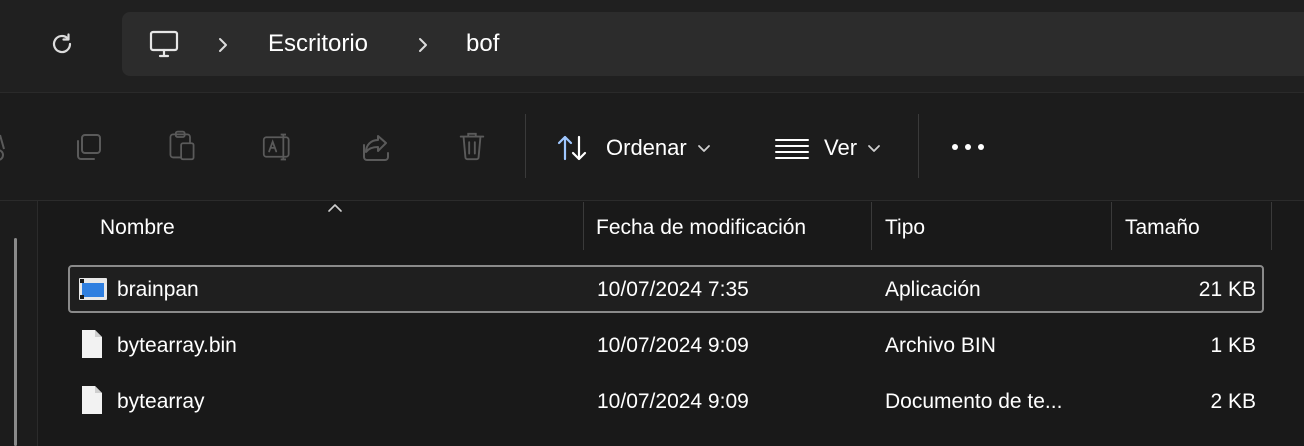  Describe the element at coordinates (1233, 401) in the screenshot. I see `file-size: 2 KB` at that location.